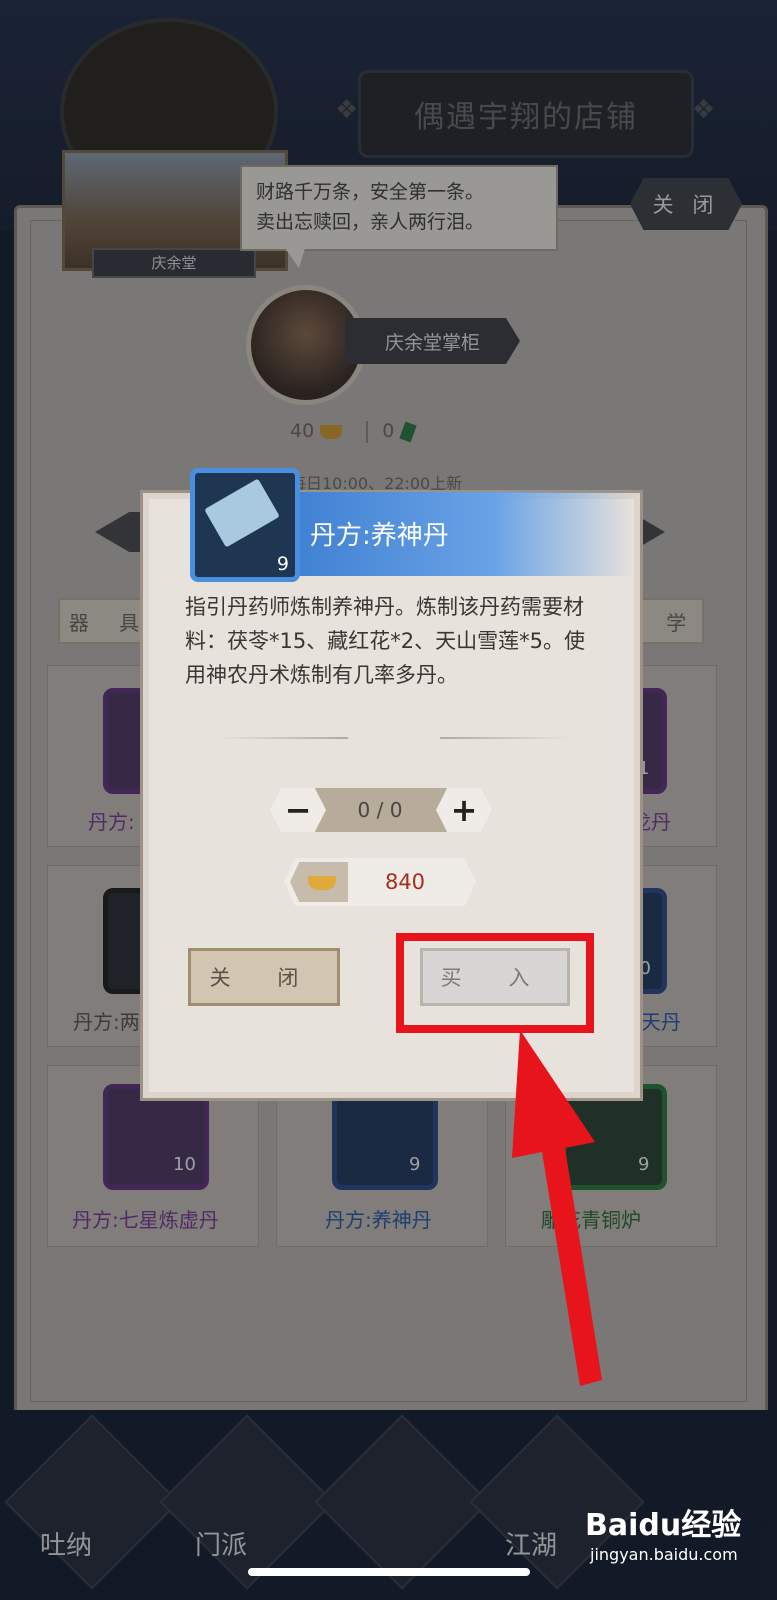  I want to click on quantity-value: 0 / 0, so click(380, 810).